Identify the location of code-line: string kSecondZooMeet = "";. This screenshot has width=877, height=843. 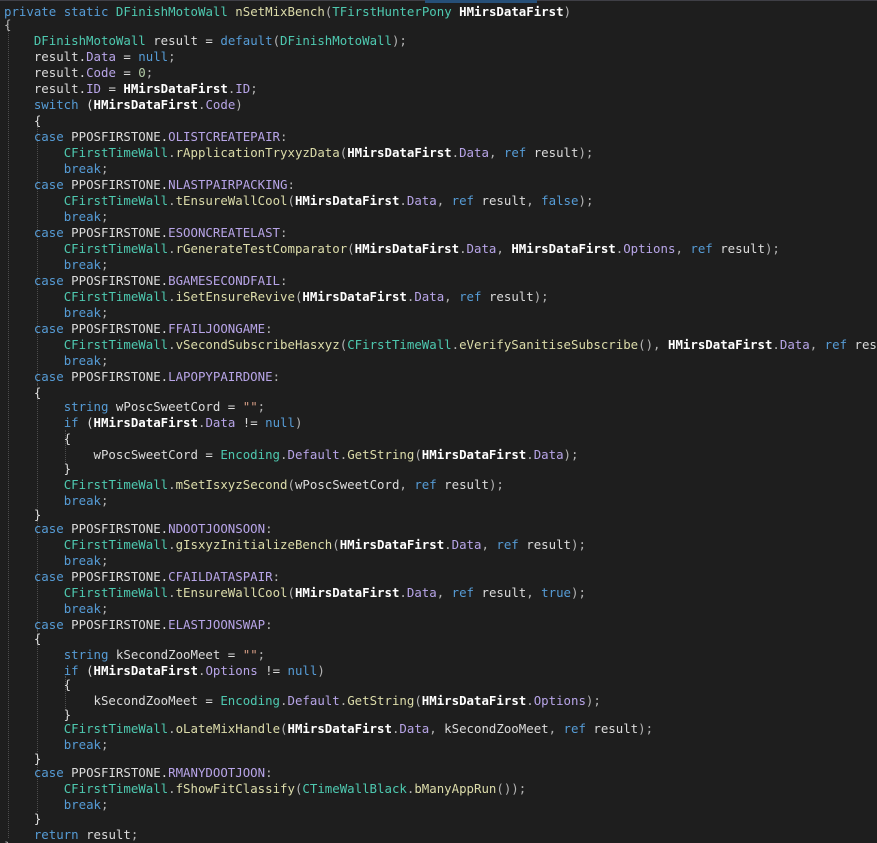
(134, 655).